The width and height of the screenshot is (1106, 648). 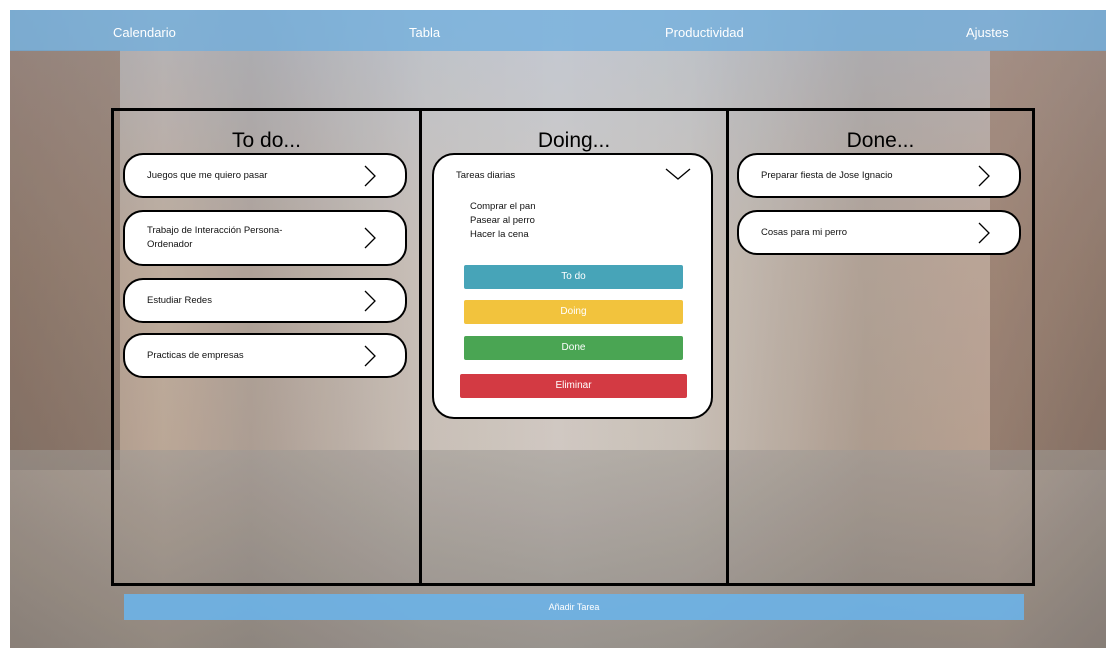 I want to click on task-card-label: Trabajo de Interacción Persona-Ordenador, so click(x=215, y=237).